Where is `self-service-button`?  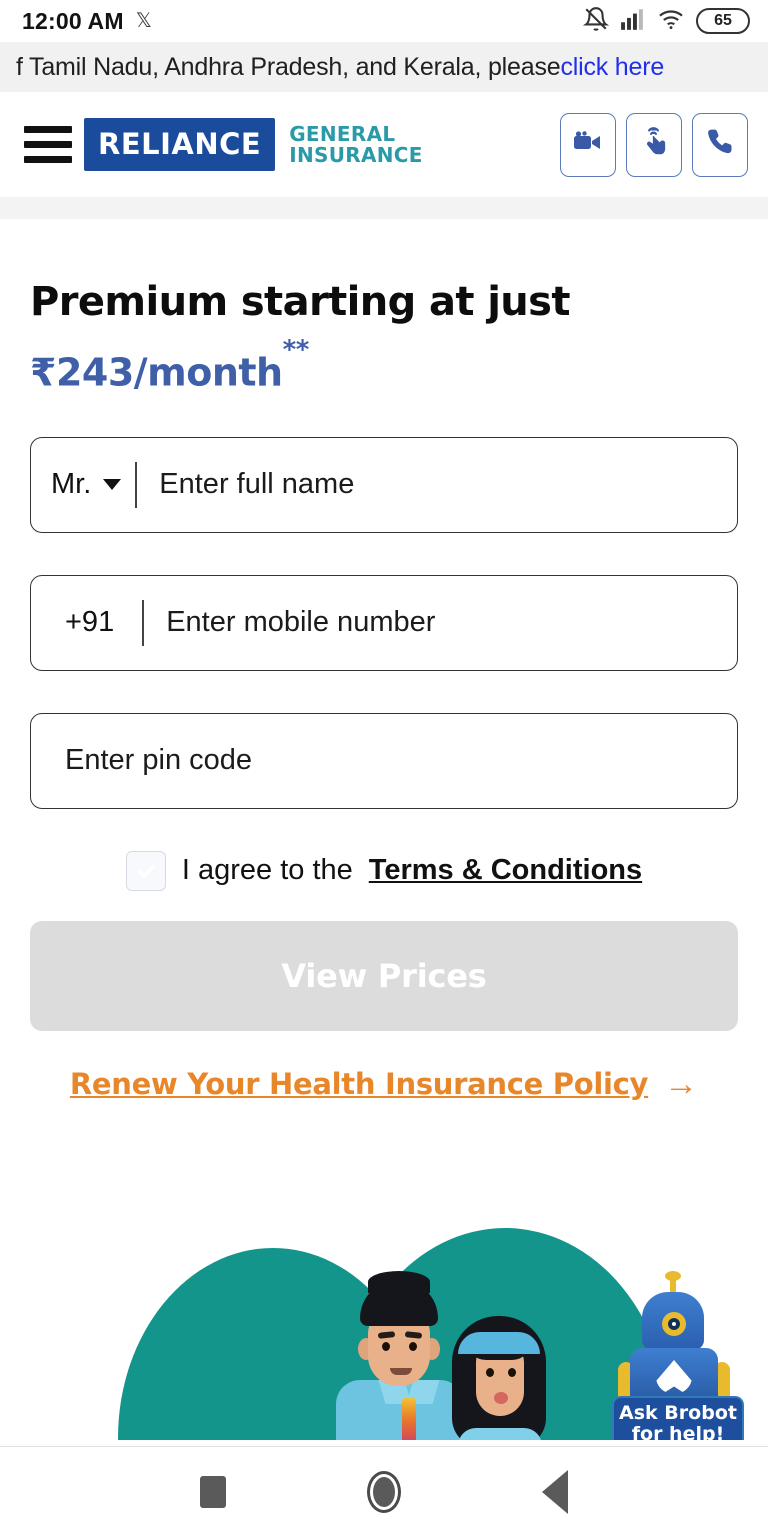
self-service-button is located at coordinates (654, 144).